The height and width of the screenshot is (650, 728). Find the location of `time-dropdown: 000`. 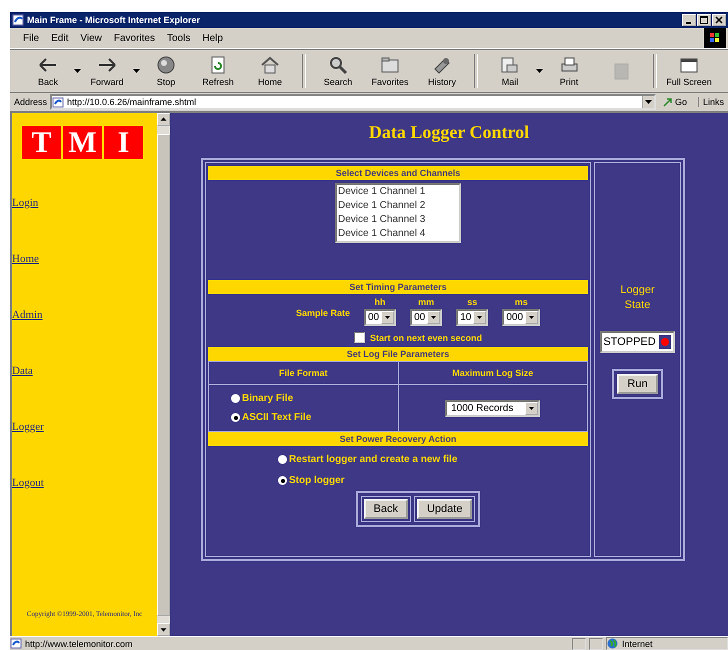

time-dropdown: 000 is located at coordinates (521, 317).